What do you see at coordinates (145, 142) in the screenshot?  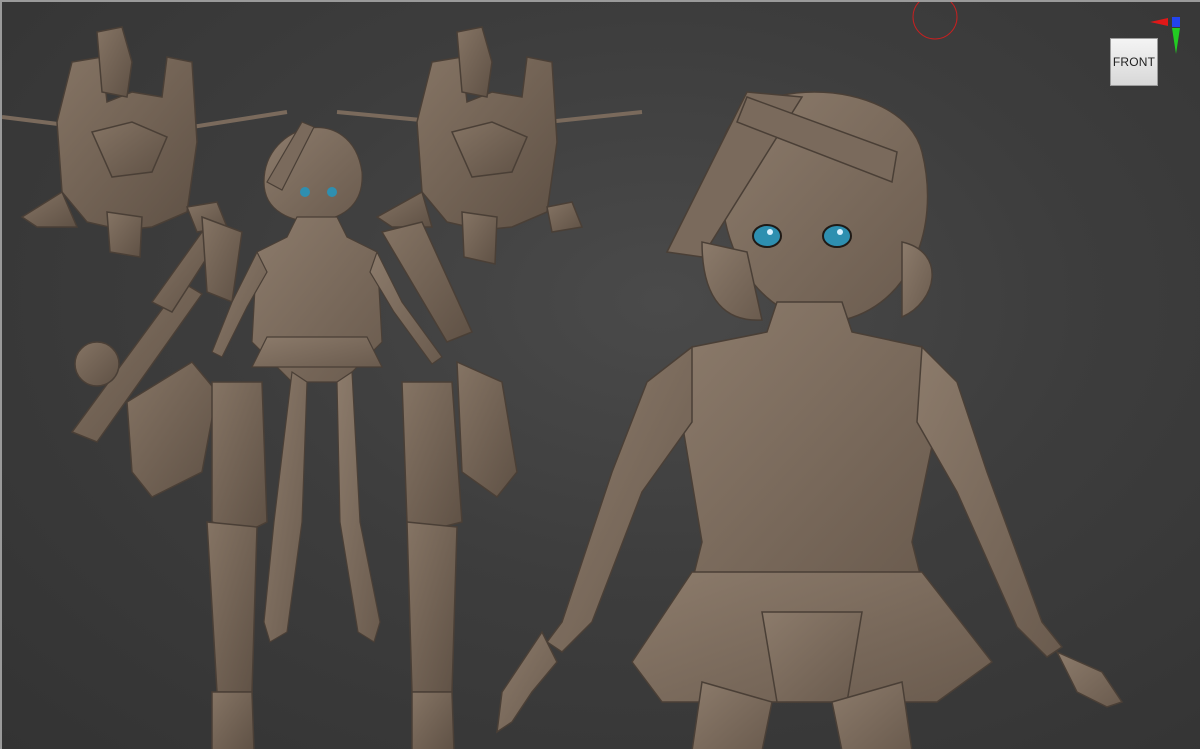 I see `backpack-unit-left` at bounding box center [145, 142].